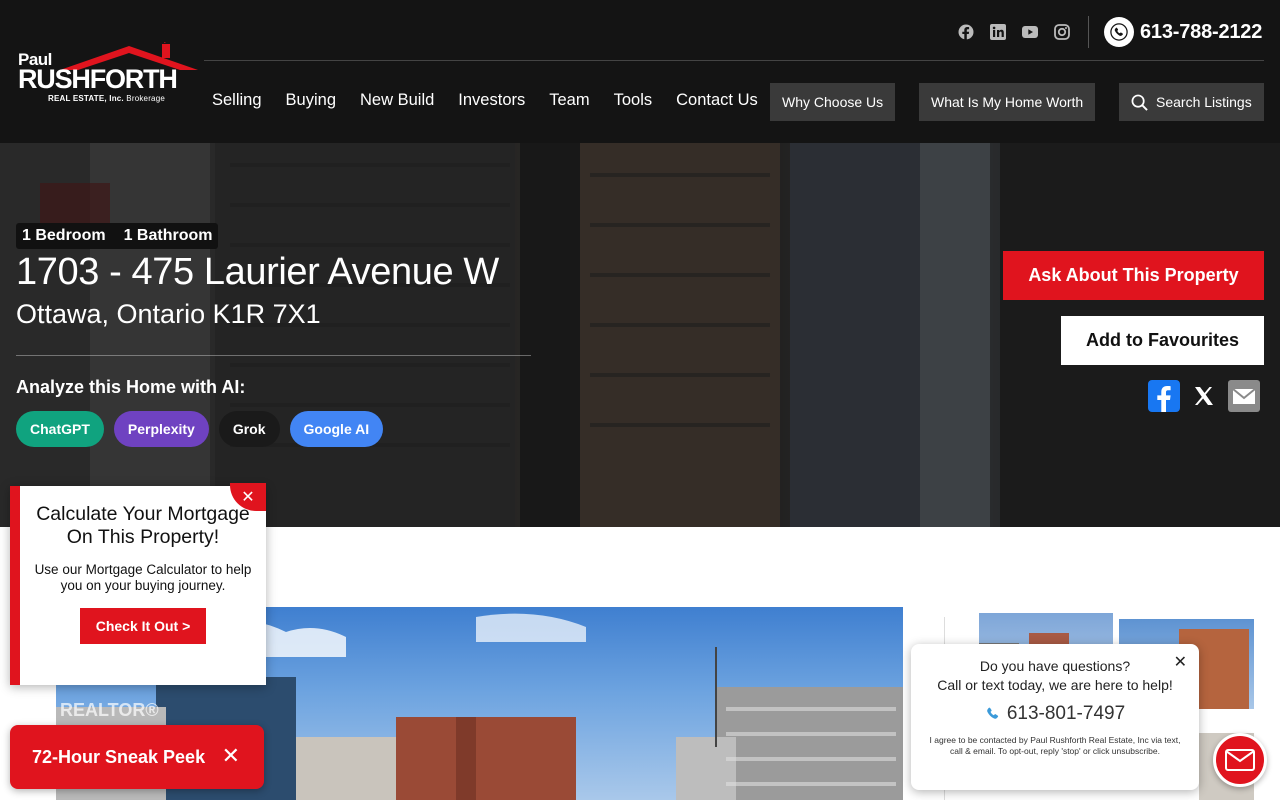  I want to click on share-buttons, so click(1204, 396).